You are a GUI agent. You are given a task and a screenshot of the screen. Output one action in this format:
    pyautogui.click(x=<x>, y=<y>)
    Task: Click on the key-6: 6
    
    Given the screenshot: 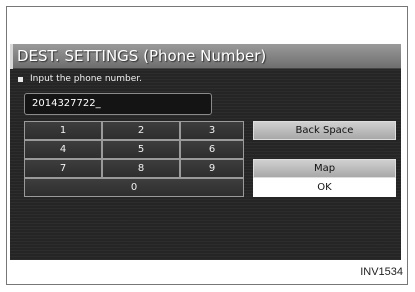 What is the action you would take?
    pyautogui.click(x=212, y=149)
    